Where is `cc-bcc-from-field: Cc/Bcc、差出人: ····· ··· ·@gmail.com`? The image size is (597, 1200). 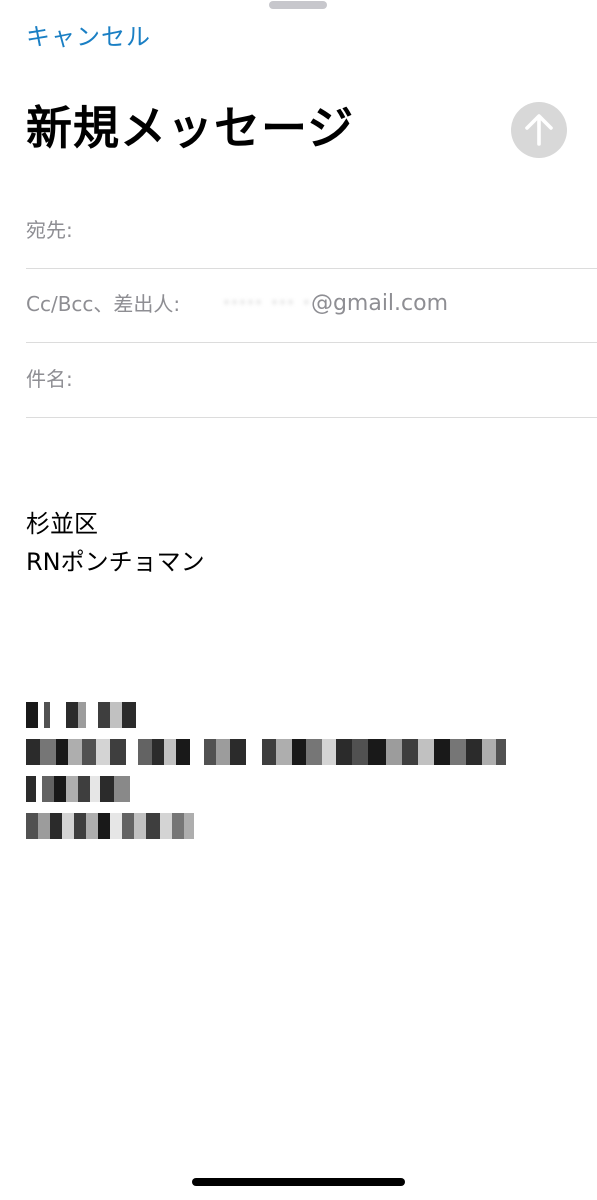 cc-bcc-from-field: Cc/Bcc、差出人: ····· ··· ·@gmail.com is located at coordinates (311, 306).